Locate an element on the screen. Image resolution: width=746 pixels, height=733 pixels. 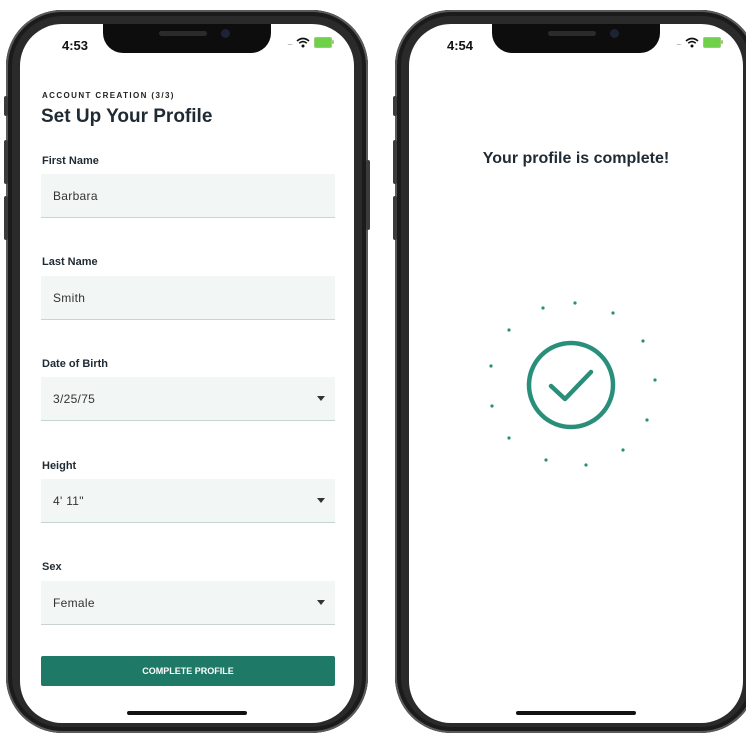
check-icon is located at coordinates (571, 385).